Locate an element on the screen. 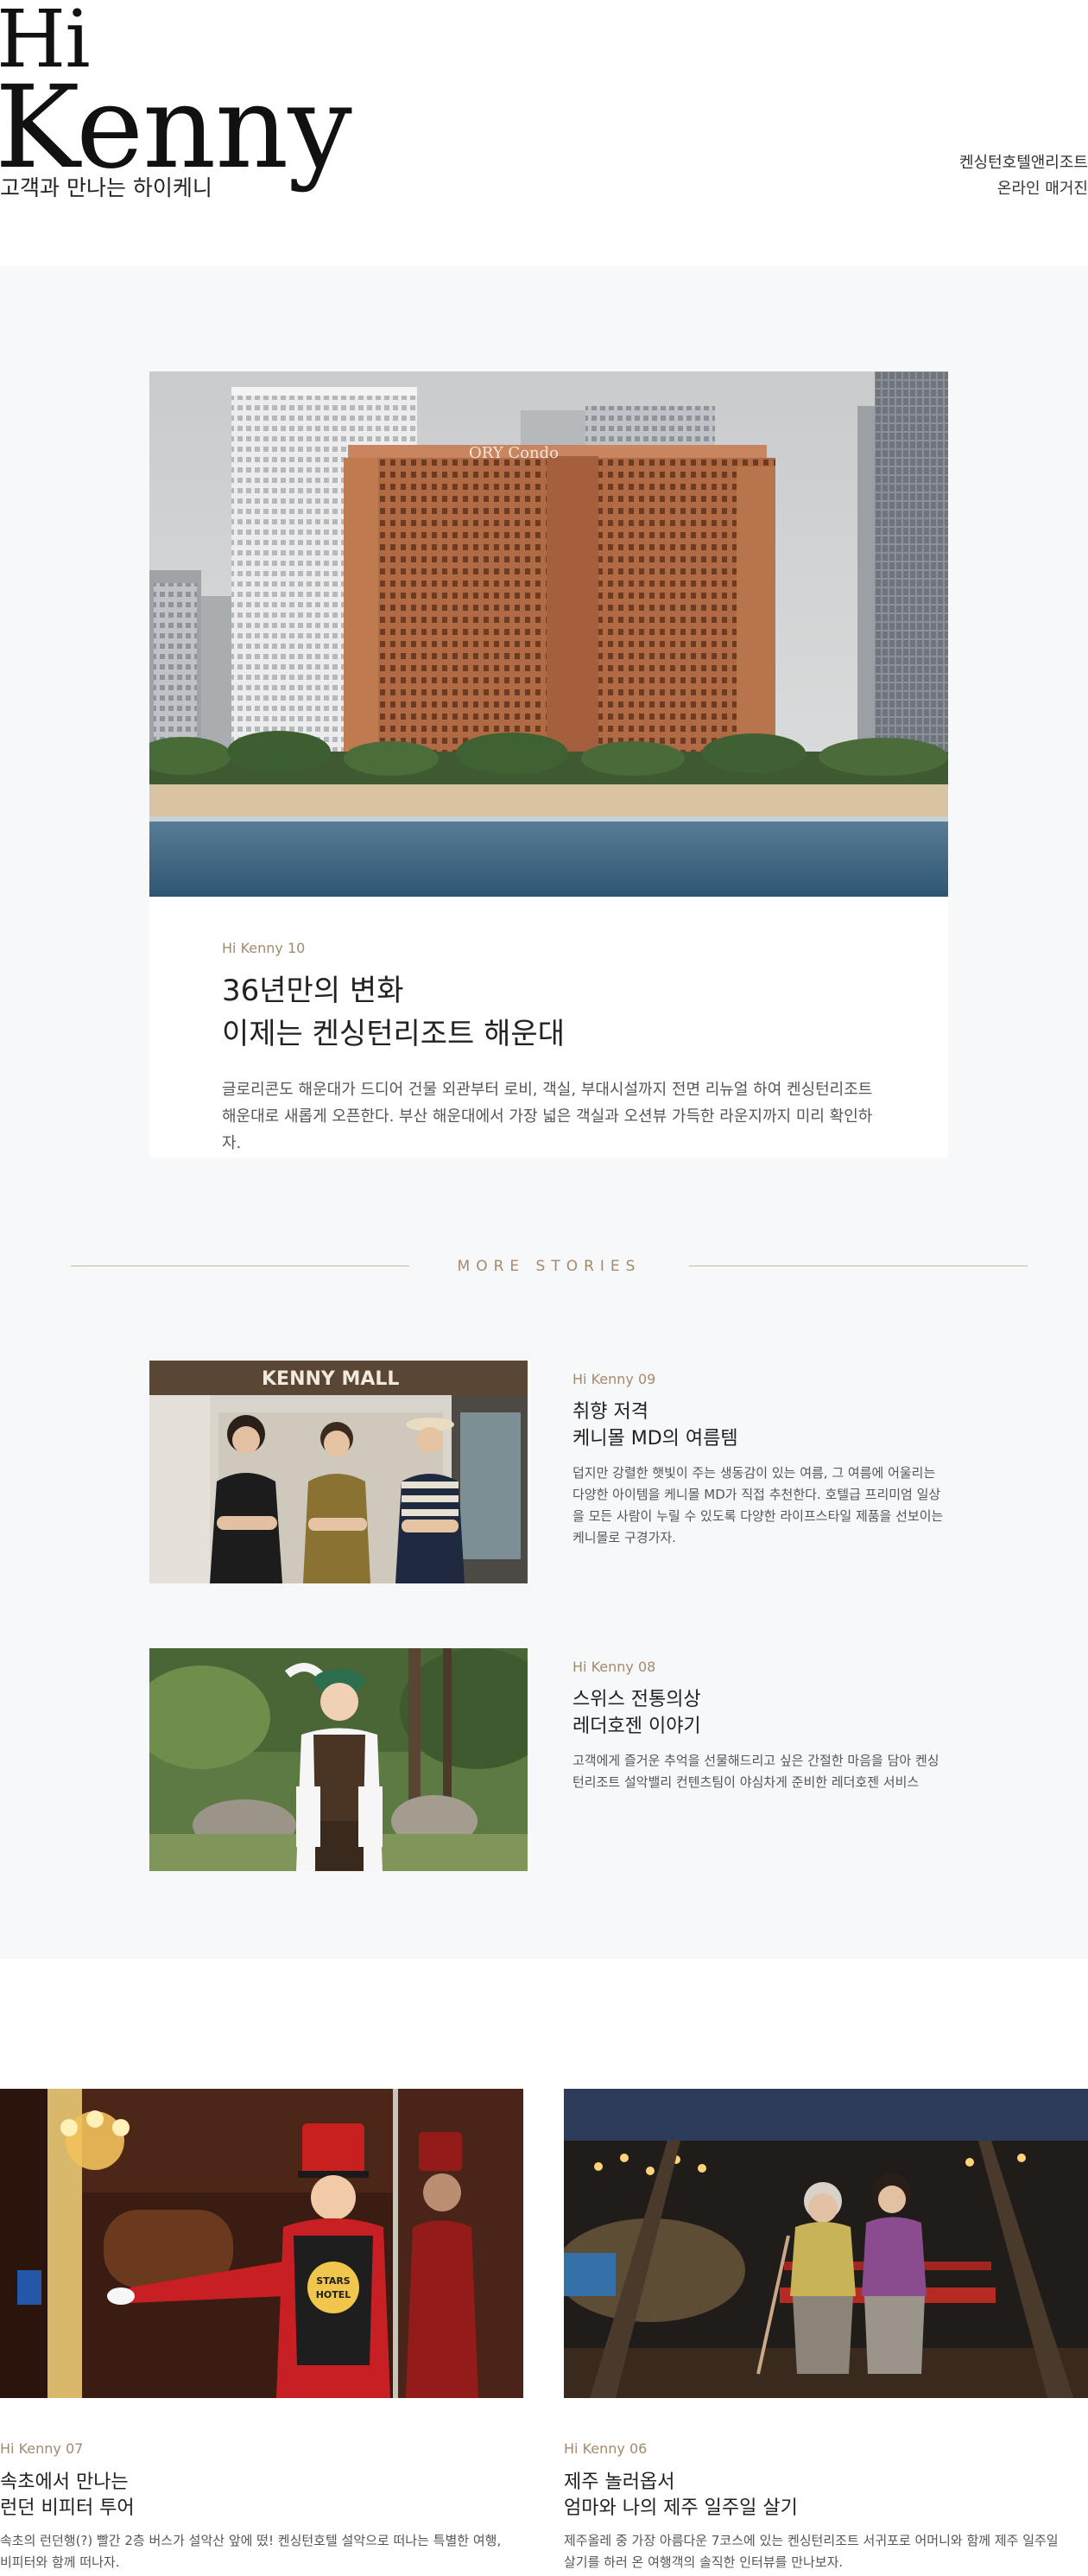 This screenshot has width=1088, height=2576. card-headline: 속초에서 만나는 런던 비피터 투어 is located at coordinates (276, 2496).